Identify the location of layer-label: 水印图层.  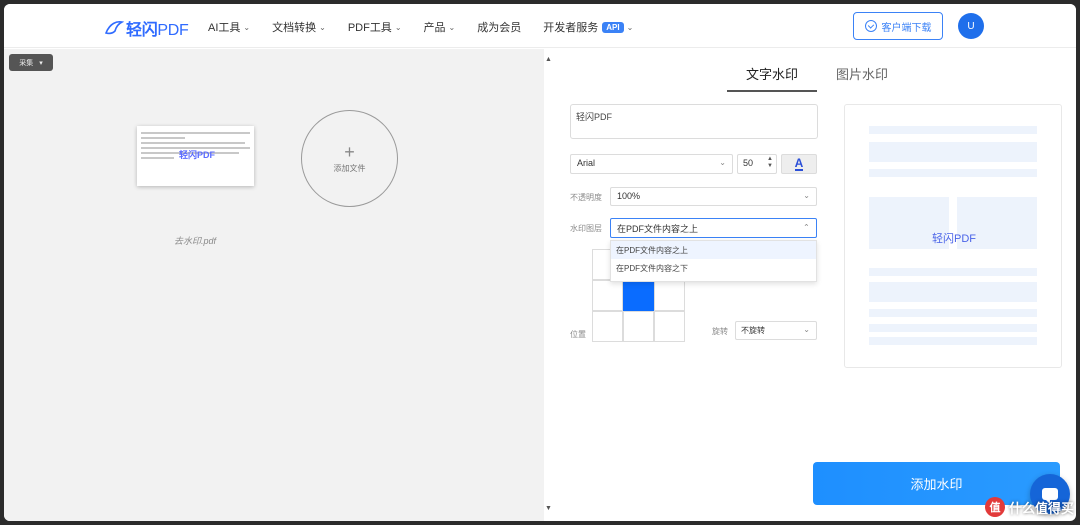
(586, 228).